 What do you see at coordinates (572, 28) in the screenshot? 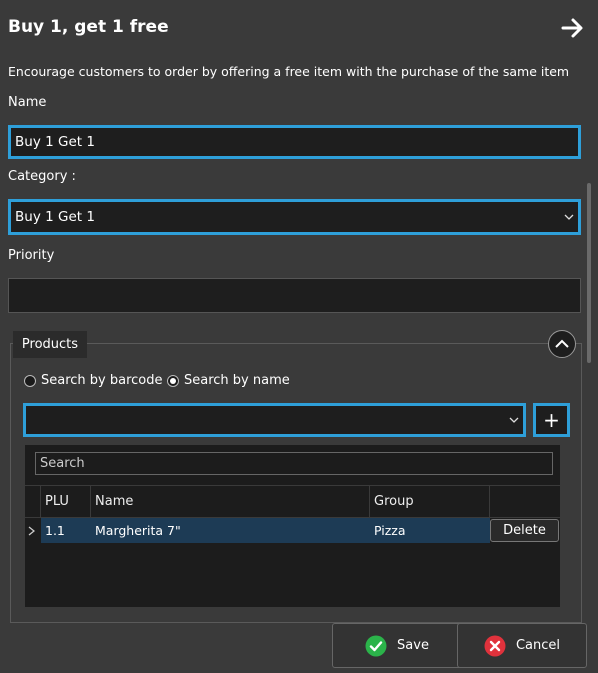
I see `arrow-right-icon` at bounding box center [572, 28].